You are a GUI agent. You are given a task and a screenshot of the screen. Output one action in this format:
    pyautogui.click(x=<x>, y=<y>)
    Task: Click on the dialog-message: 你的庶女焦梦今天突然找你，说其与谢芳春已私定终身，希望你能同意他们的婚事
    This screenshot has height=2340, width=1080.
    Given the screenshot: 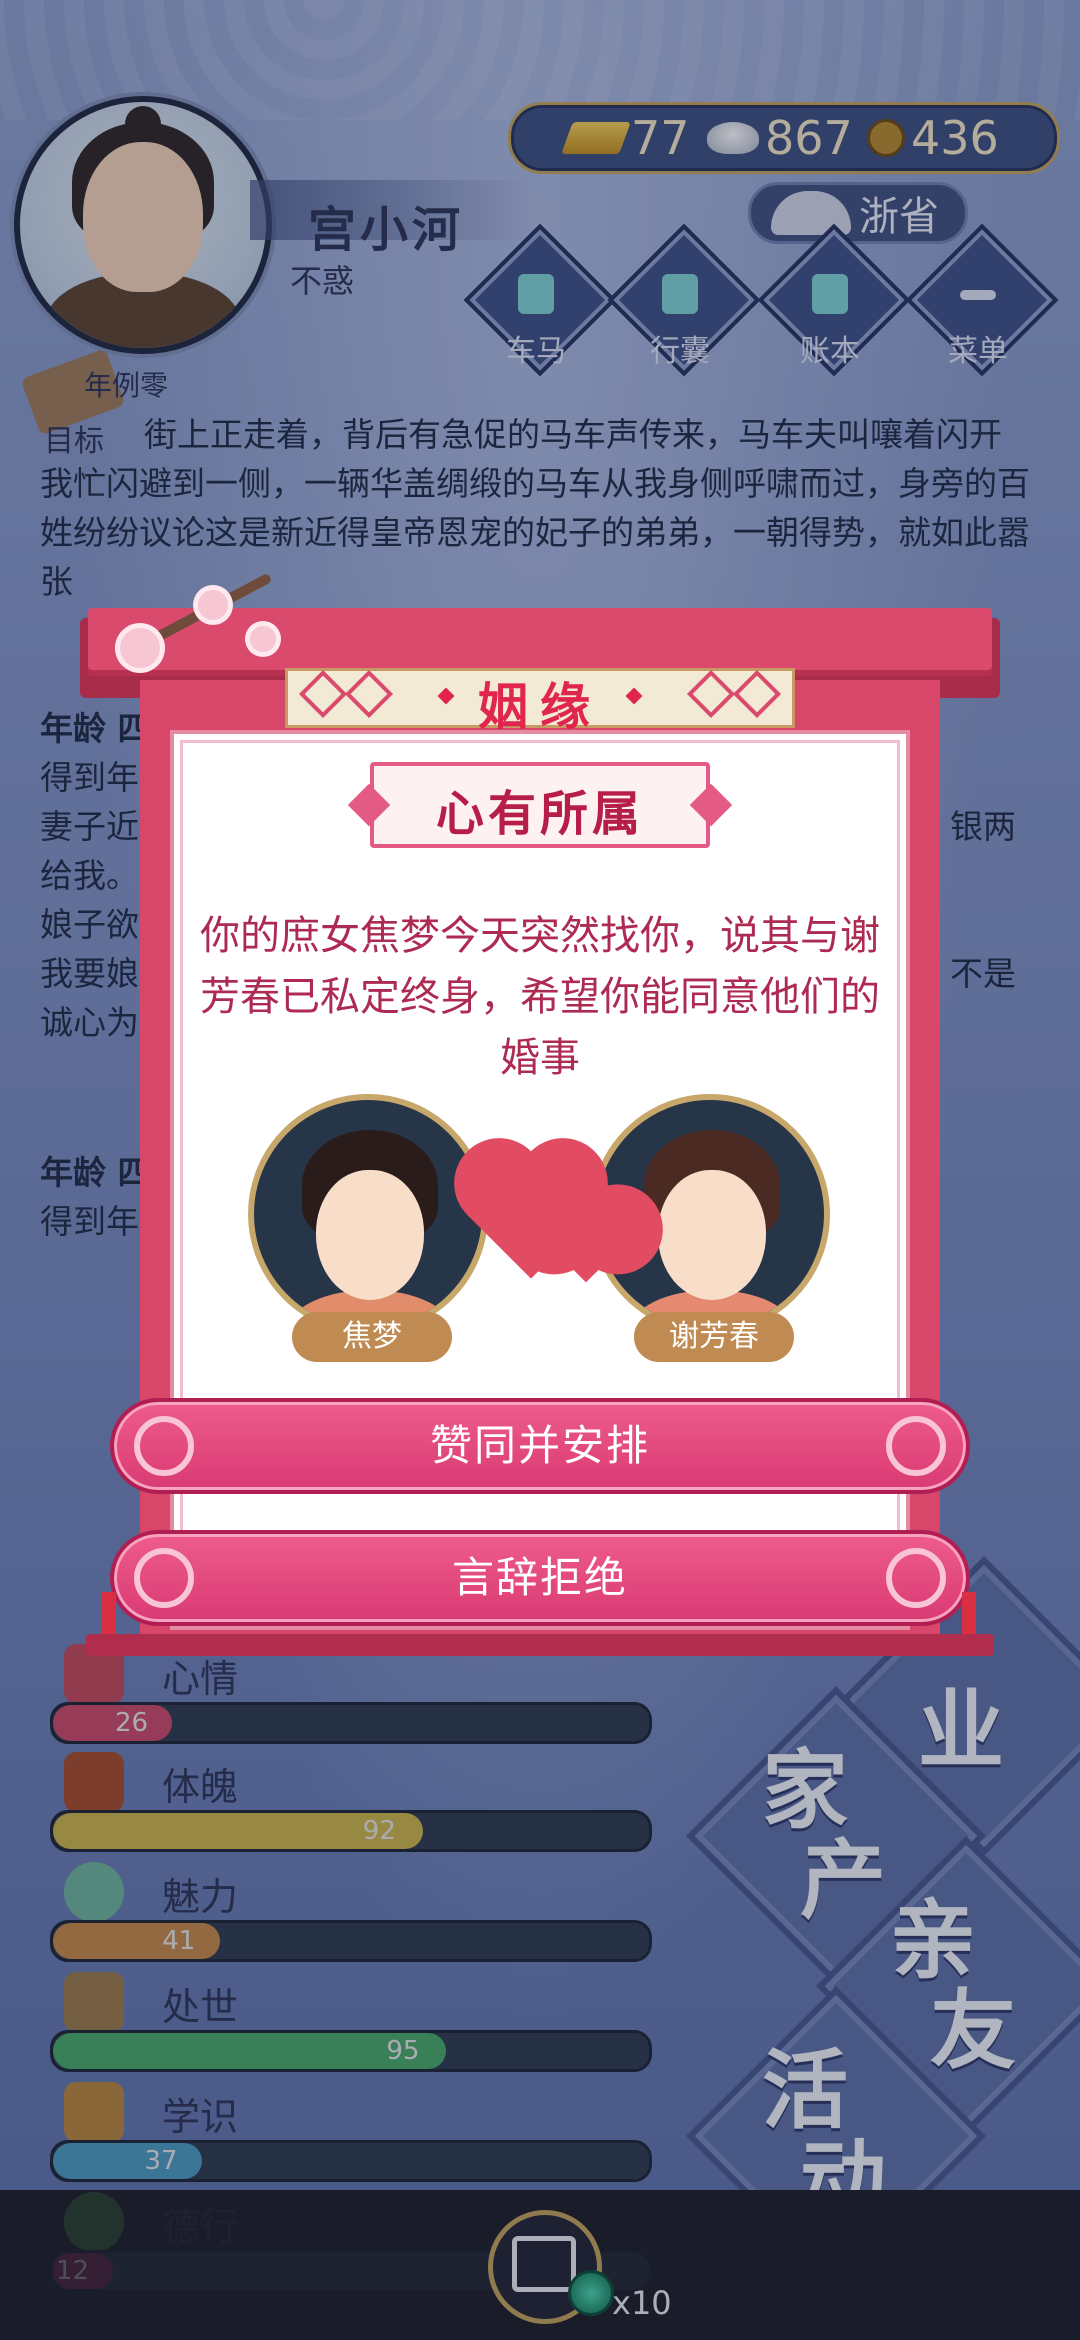 What is the action you would take?
    pyautogui.click(x=540, y=997)
    